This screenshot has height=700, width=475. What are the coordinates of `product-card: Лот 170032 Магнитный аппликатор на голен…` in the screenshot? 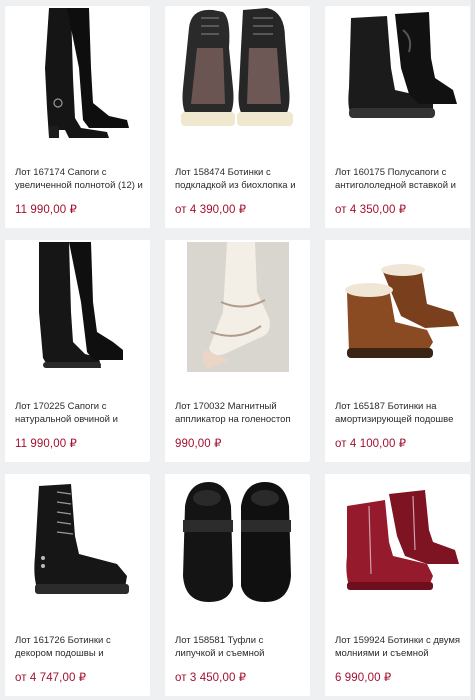 It's located at (237, 351).